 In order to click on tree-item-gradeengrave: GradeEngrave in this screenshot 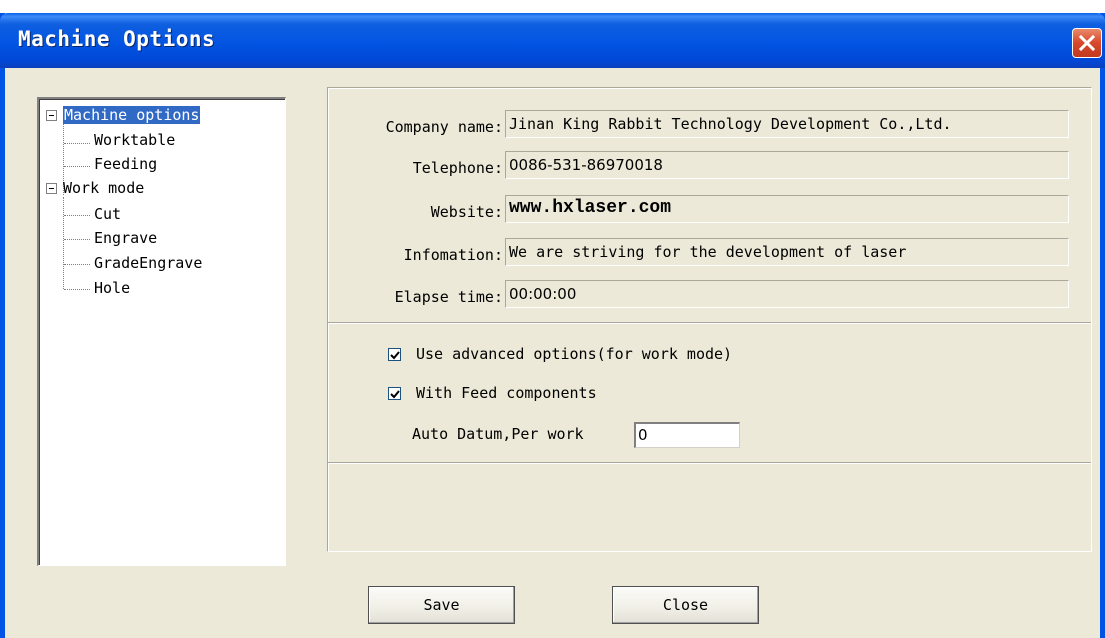, I will do `click(148, 263)`.